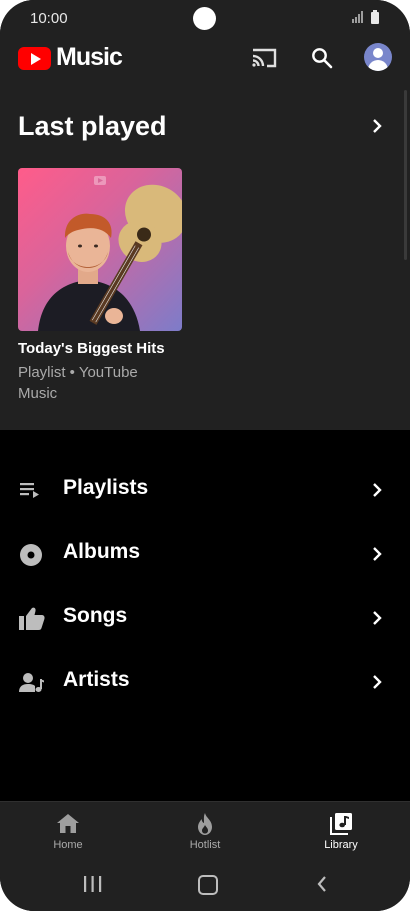 The width and height of the screenshot is (410, 911). Describe the element at coordinates (110, 253) in the screenshot. I see `cover-artwork` at that location.